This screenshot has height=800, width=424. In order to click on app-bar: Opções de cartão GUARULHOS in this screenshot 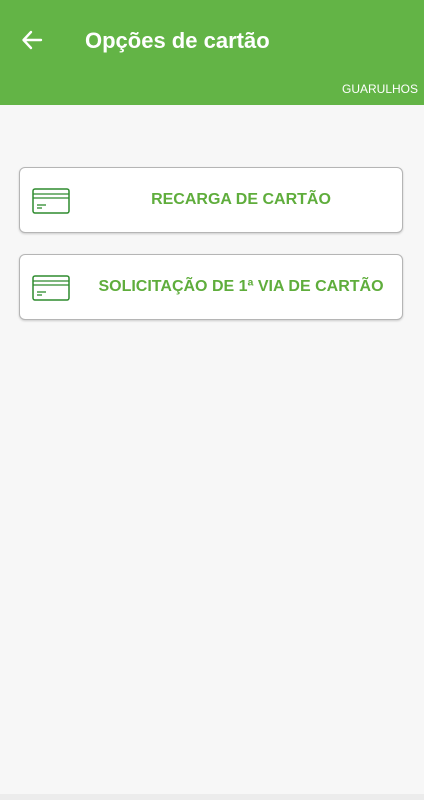, I will do `click(212, 52)`.